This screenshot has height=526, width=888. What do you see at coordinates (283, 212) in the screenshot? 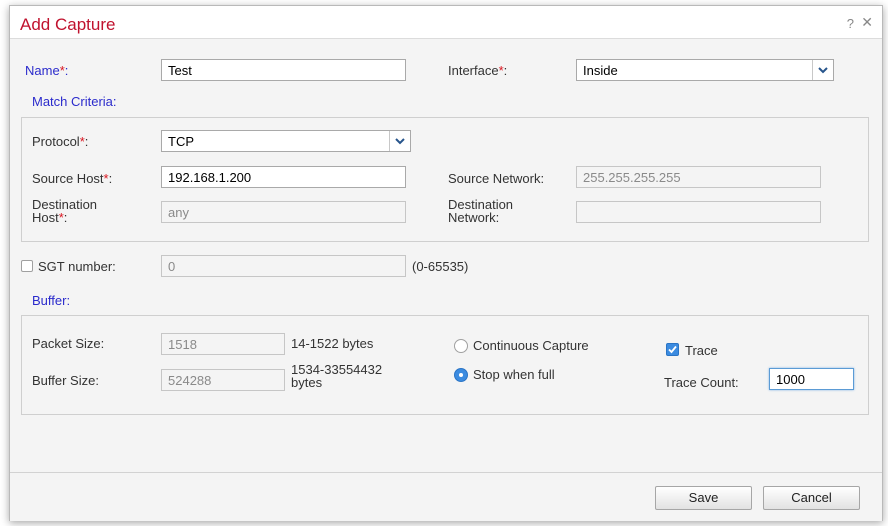
I see `destination-host-input` at bounding box center [283, 212].